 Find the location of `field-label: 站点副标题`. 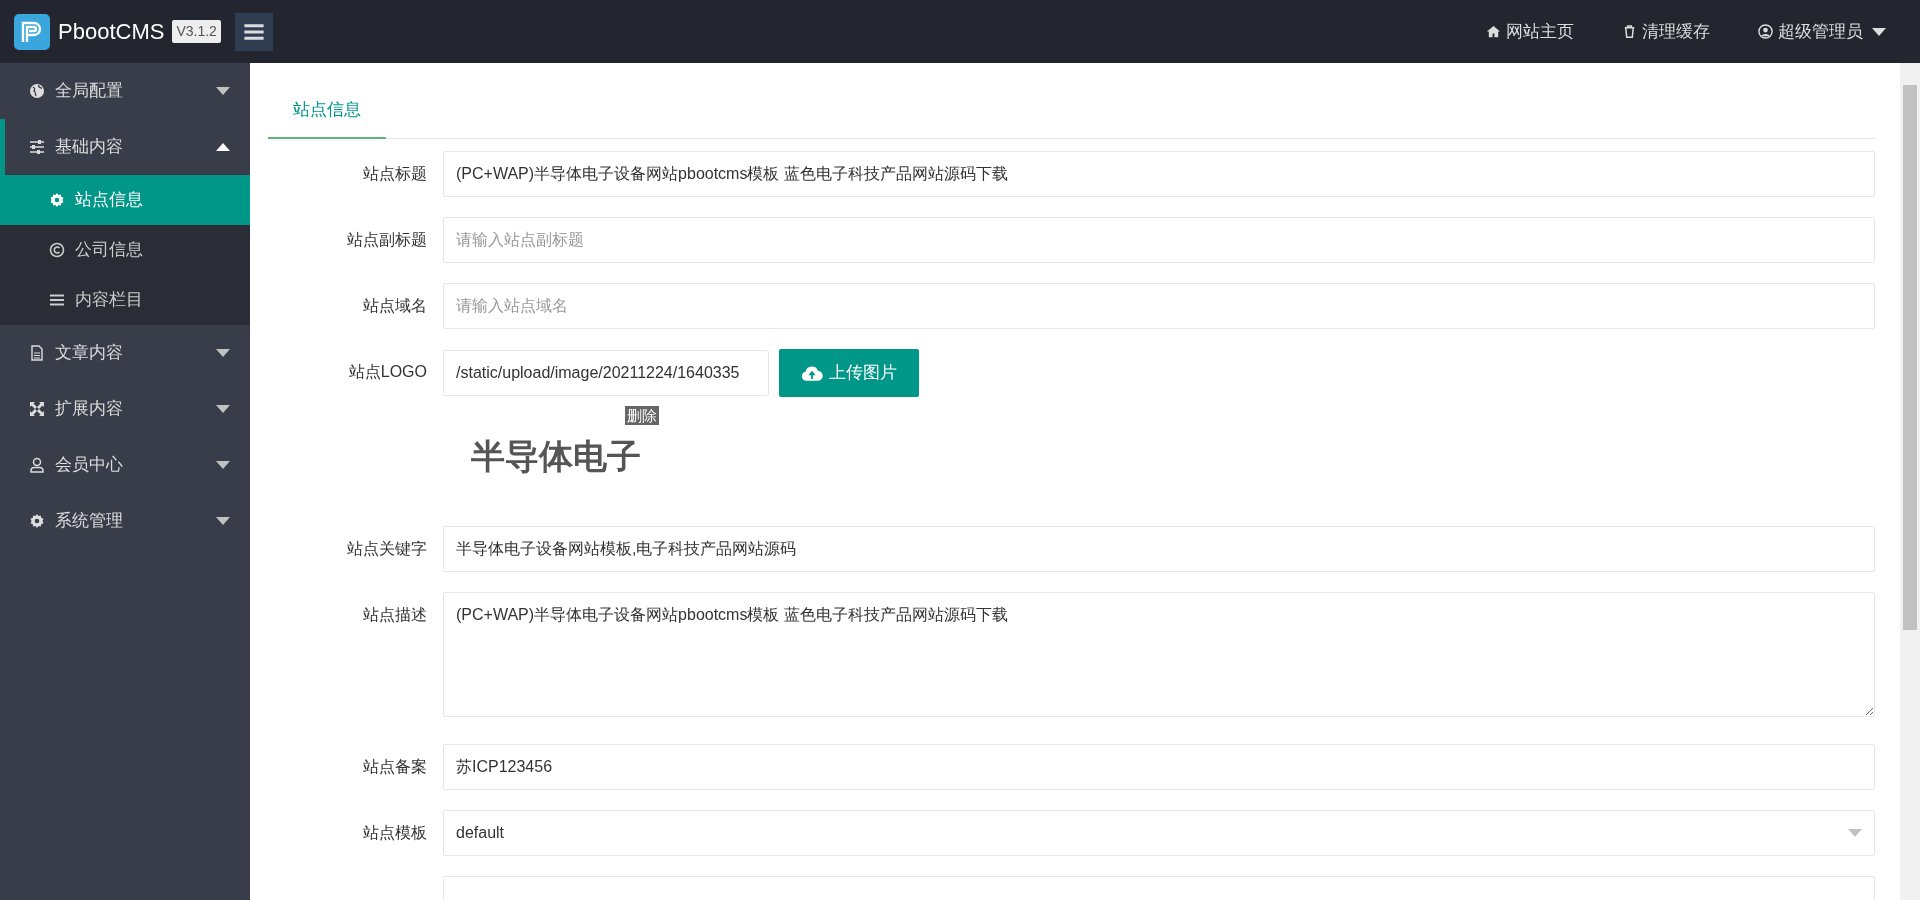

field-label: 站点副标题 is located at coordinates (387, 240).